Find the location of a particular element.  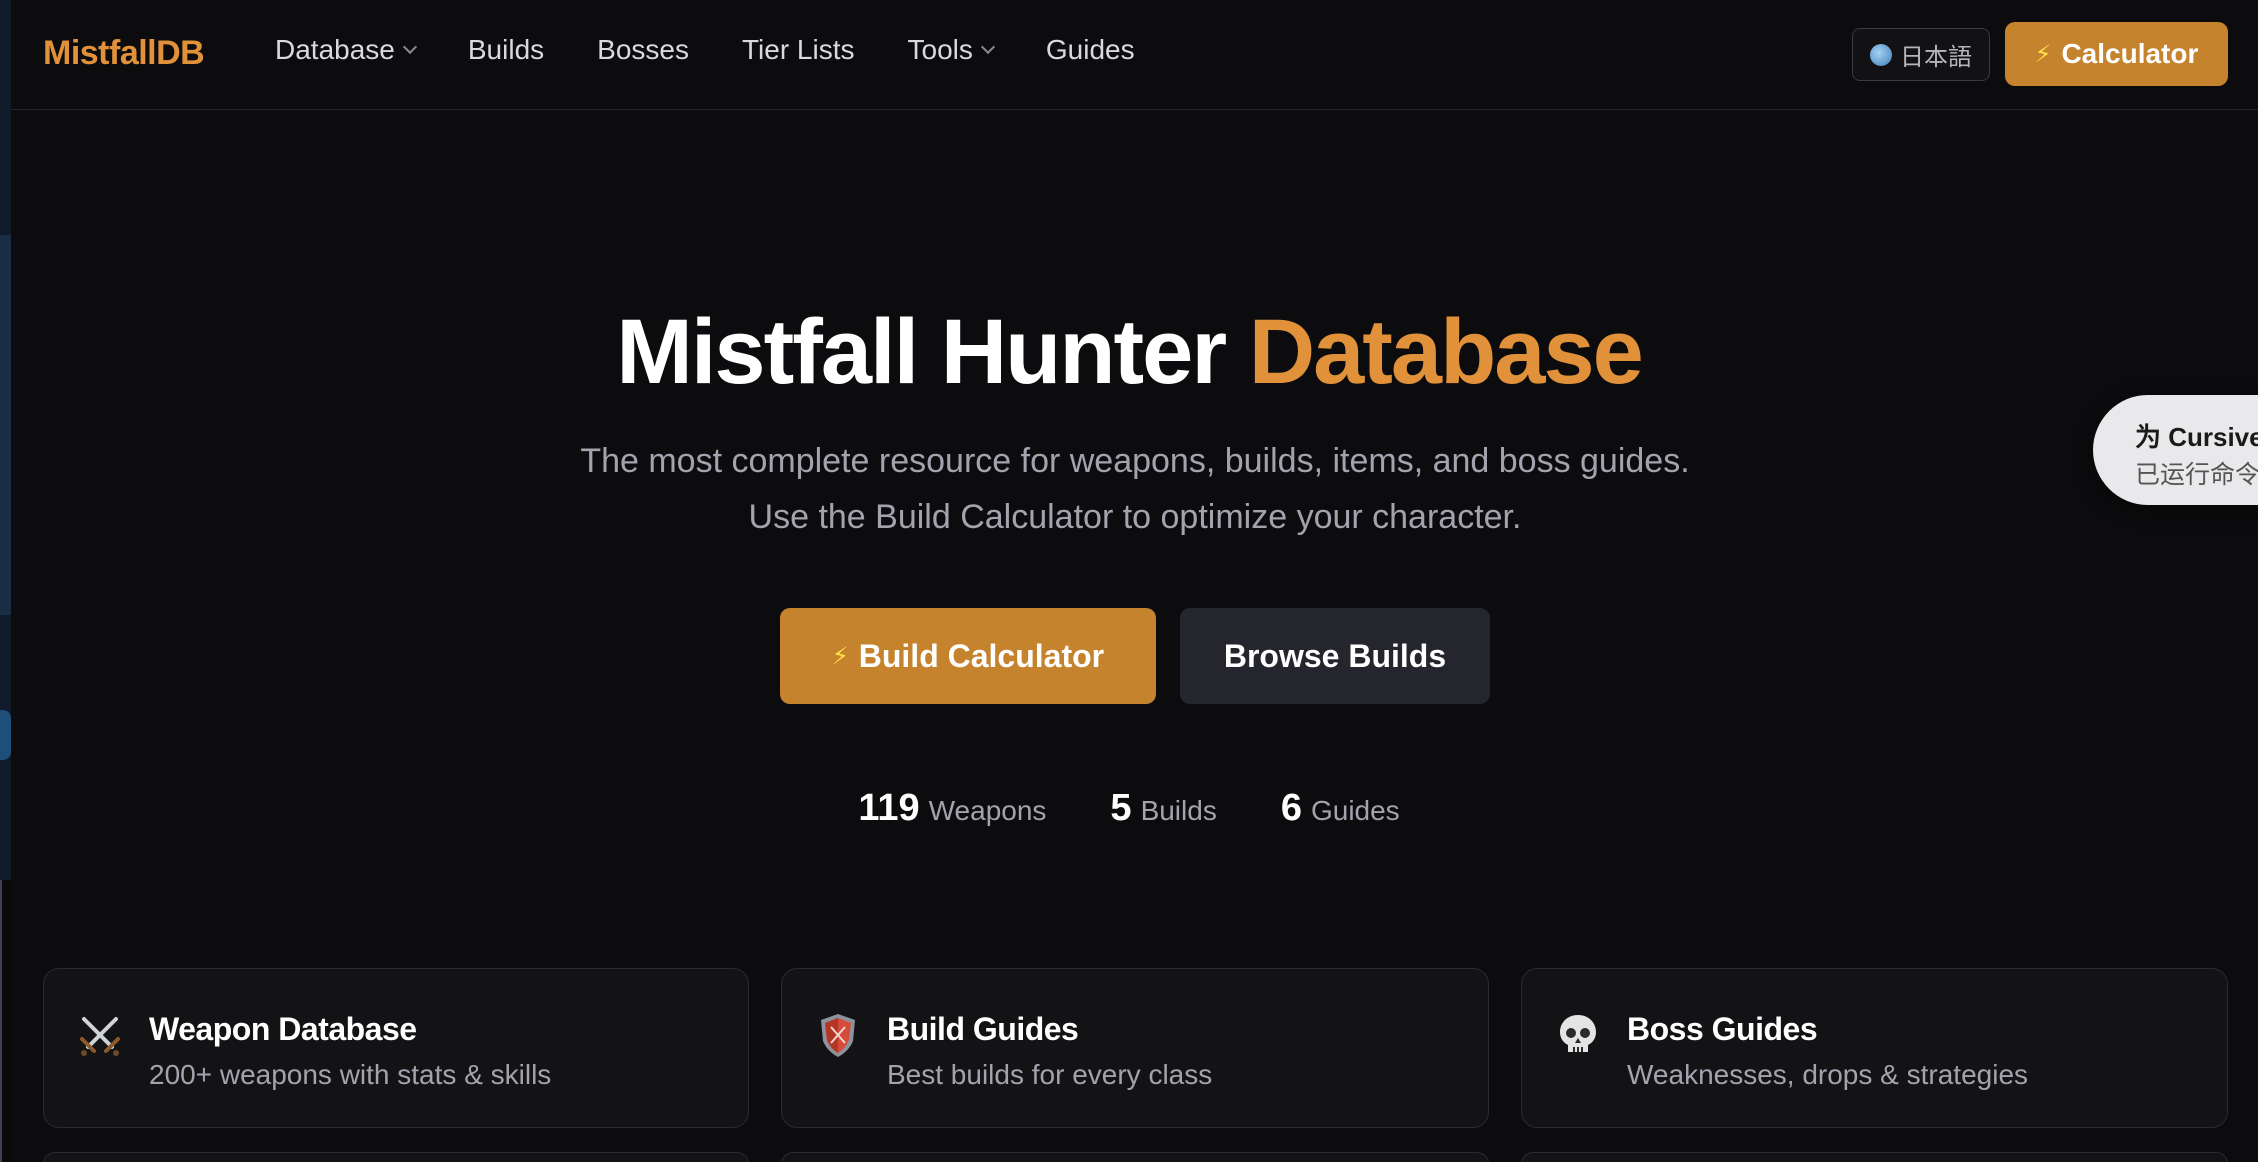

nav-item-tier-lists: Tier Lists is located at coordinates (798, 50).